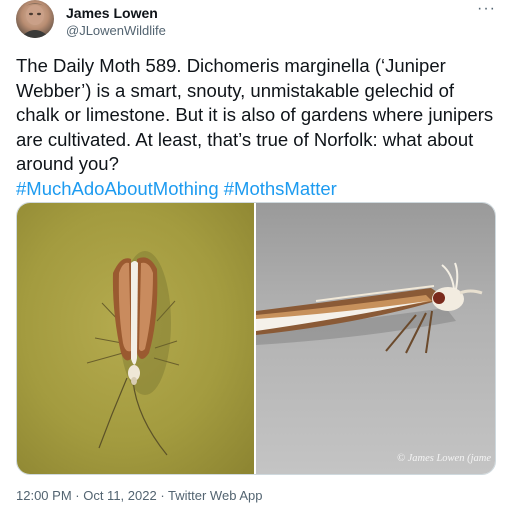  I want to click on author-name: James Lowen, so click(112, 13).